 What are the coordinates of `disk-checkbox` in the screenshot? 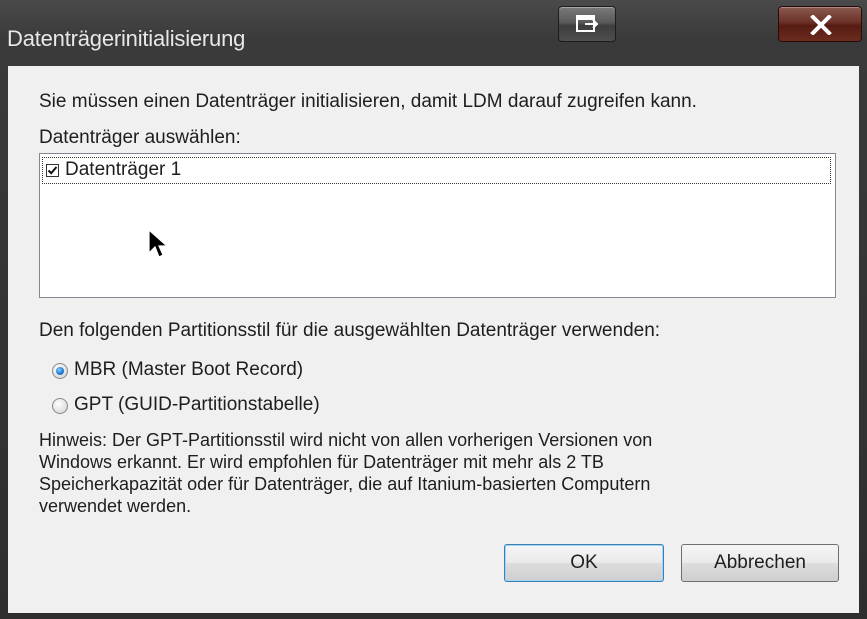 It's located at (52, 170).